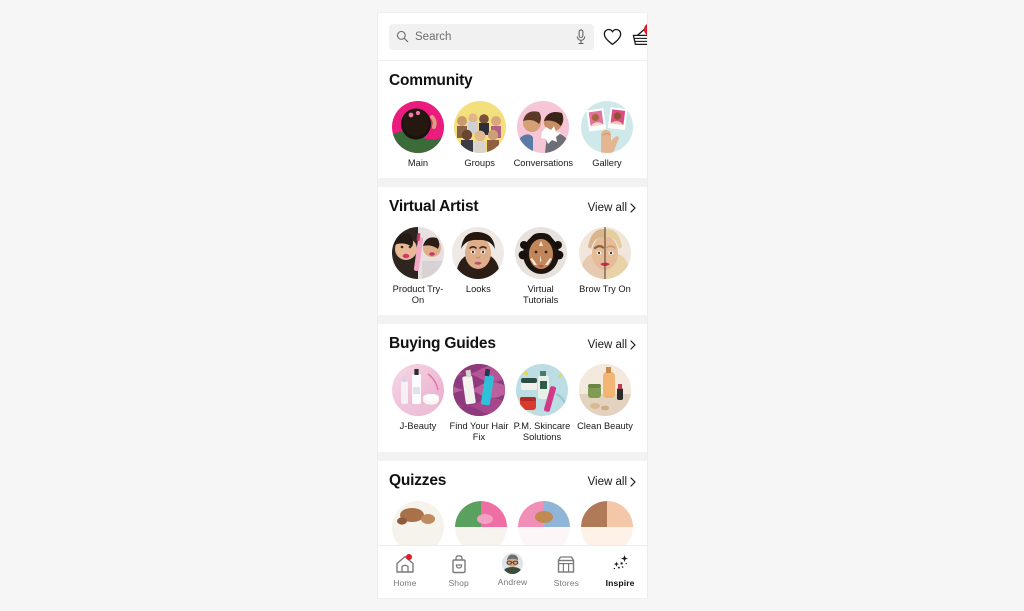 This screenshot has width=1024, height=611. What do you see at coordinates (566, 564) in the screenshot?
I see `storefront-icon` at bounding box center [566, 564].